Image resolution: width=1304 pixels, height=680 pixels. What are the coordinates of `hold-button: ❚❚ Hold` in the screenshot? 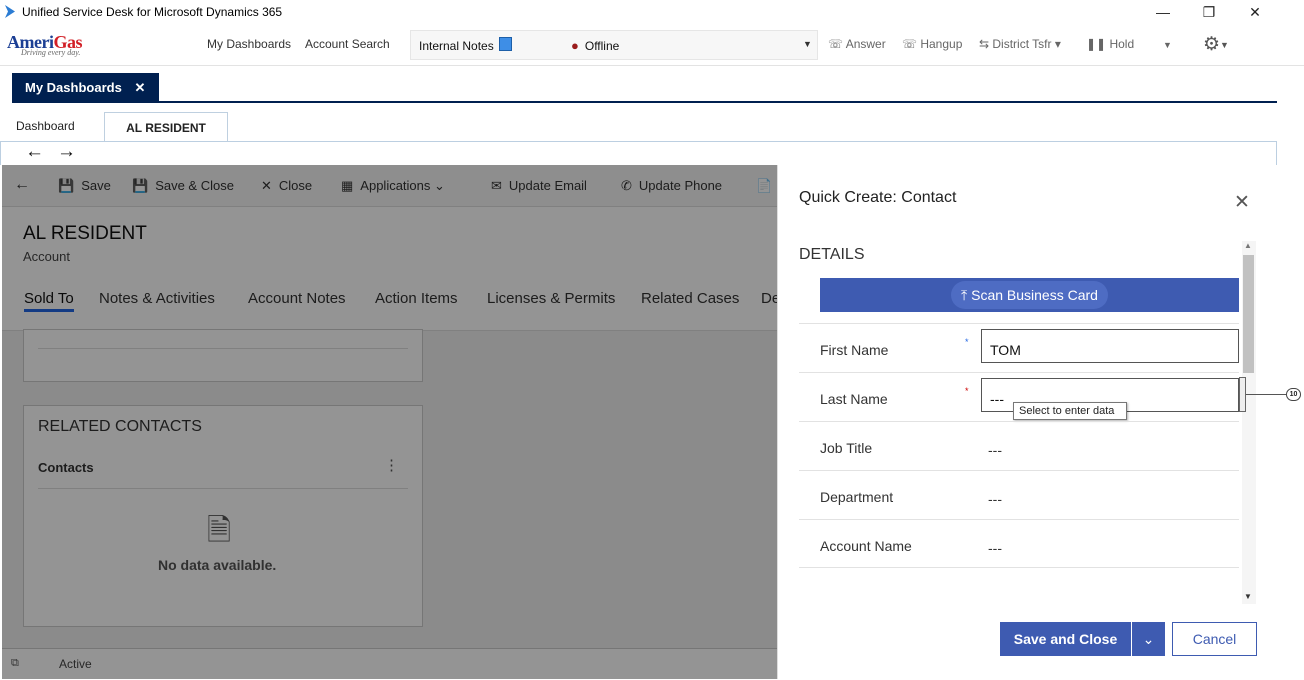 It's located at (1110, 44).